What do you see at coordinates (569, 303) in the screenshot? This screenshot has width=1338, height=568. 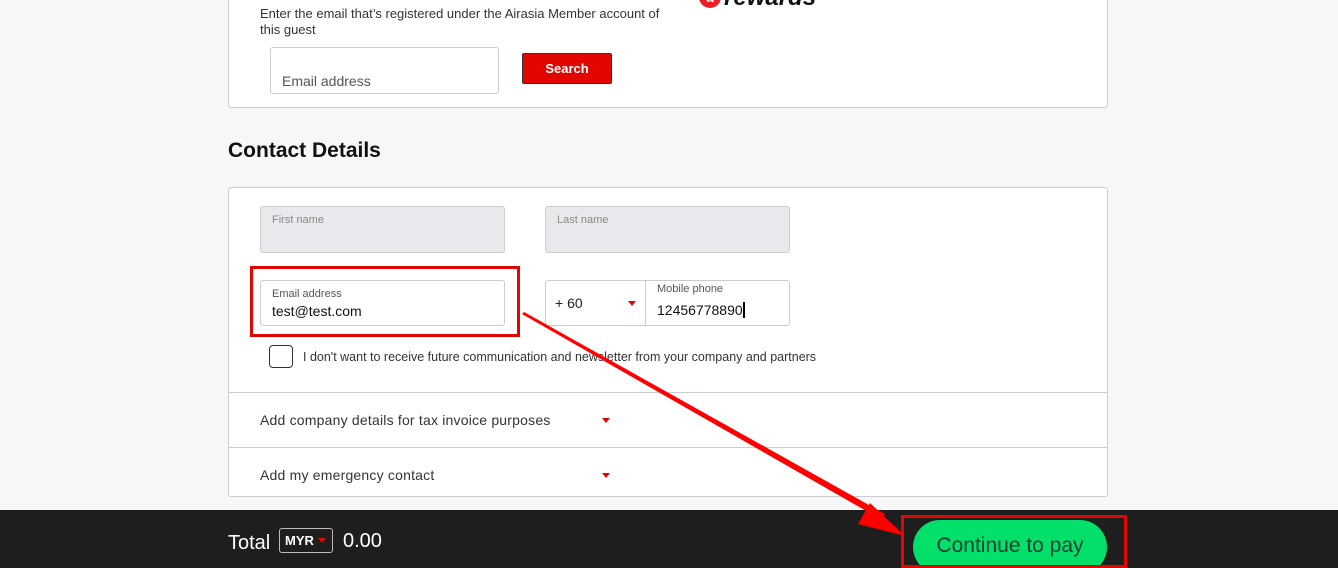 I see `country-code-value: + 60` at bounding box center [569, 303].